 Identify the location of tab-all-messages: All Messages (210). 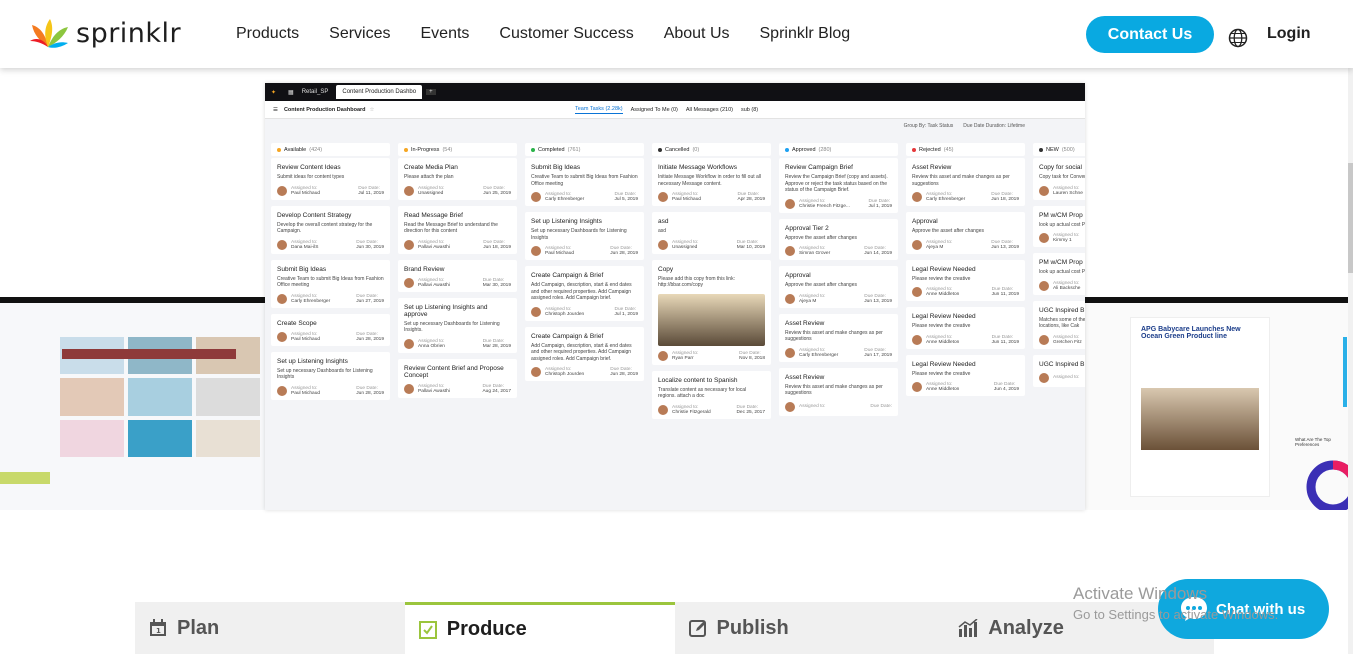
(709, 110).